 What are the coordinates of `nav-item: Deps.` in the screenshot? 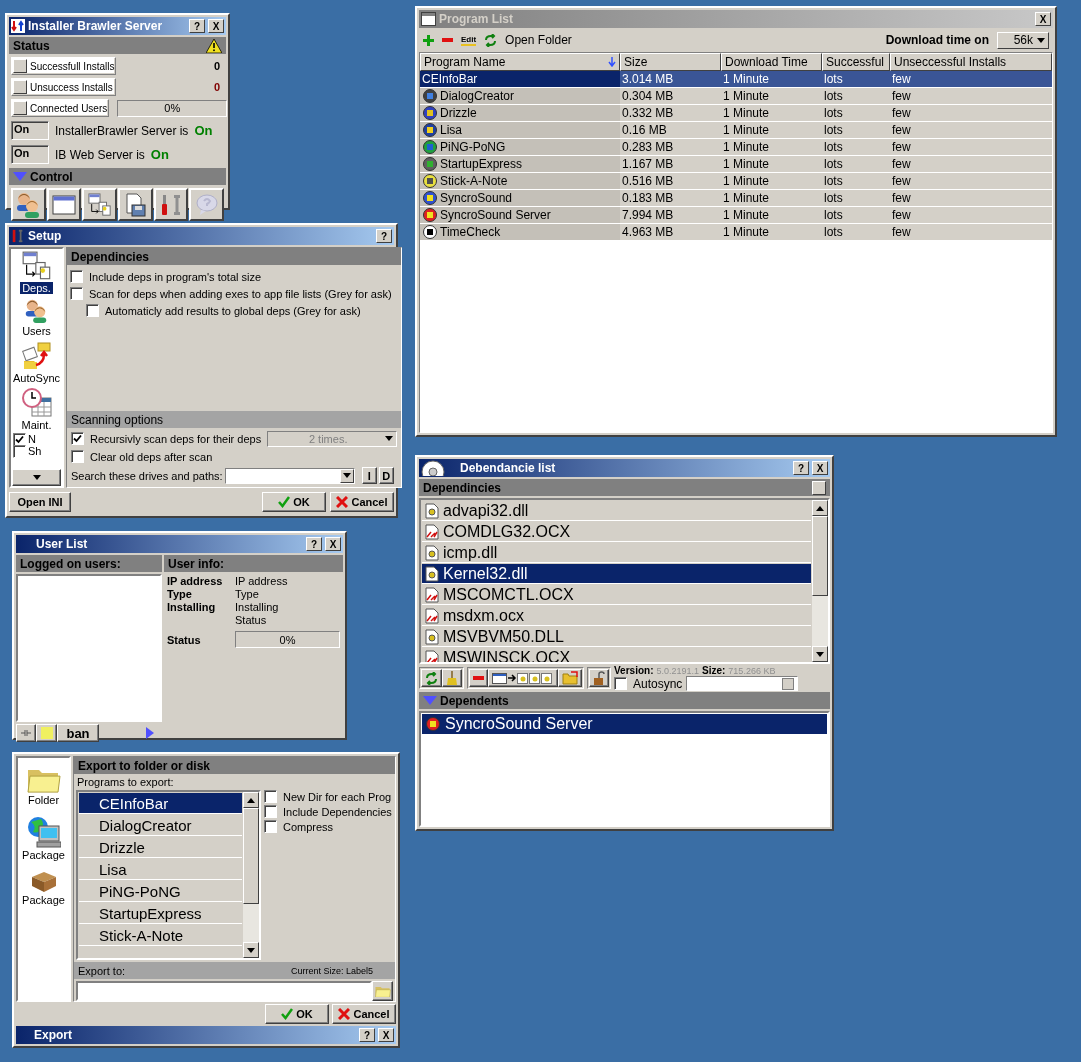 It's located at (36, 272).